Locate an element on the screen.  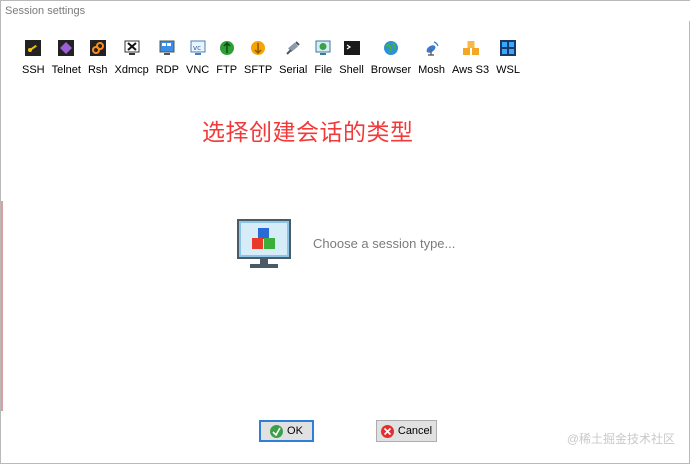
tool-label: Telnet is located at coordinates (66, 70).